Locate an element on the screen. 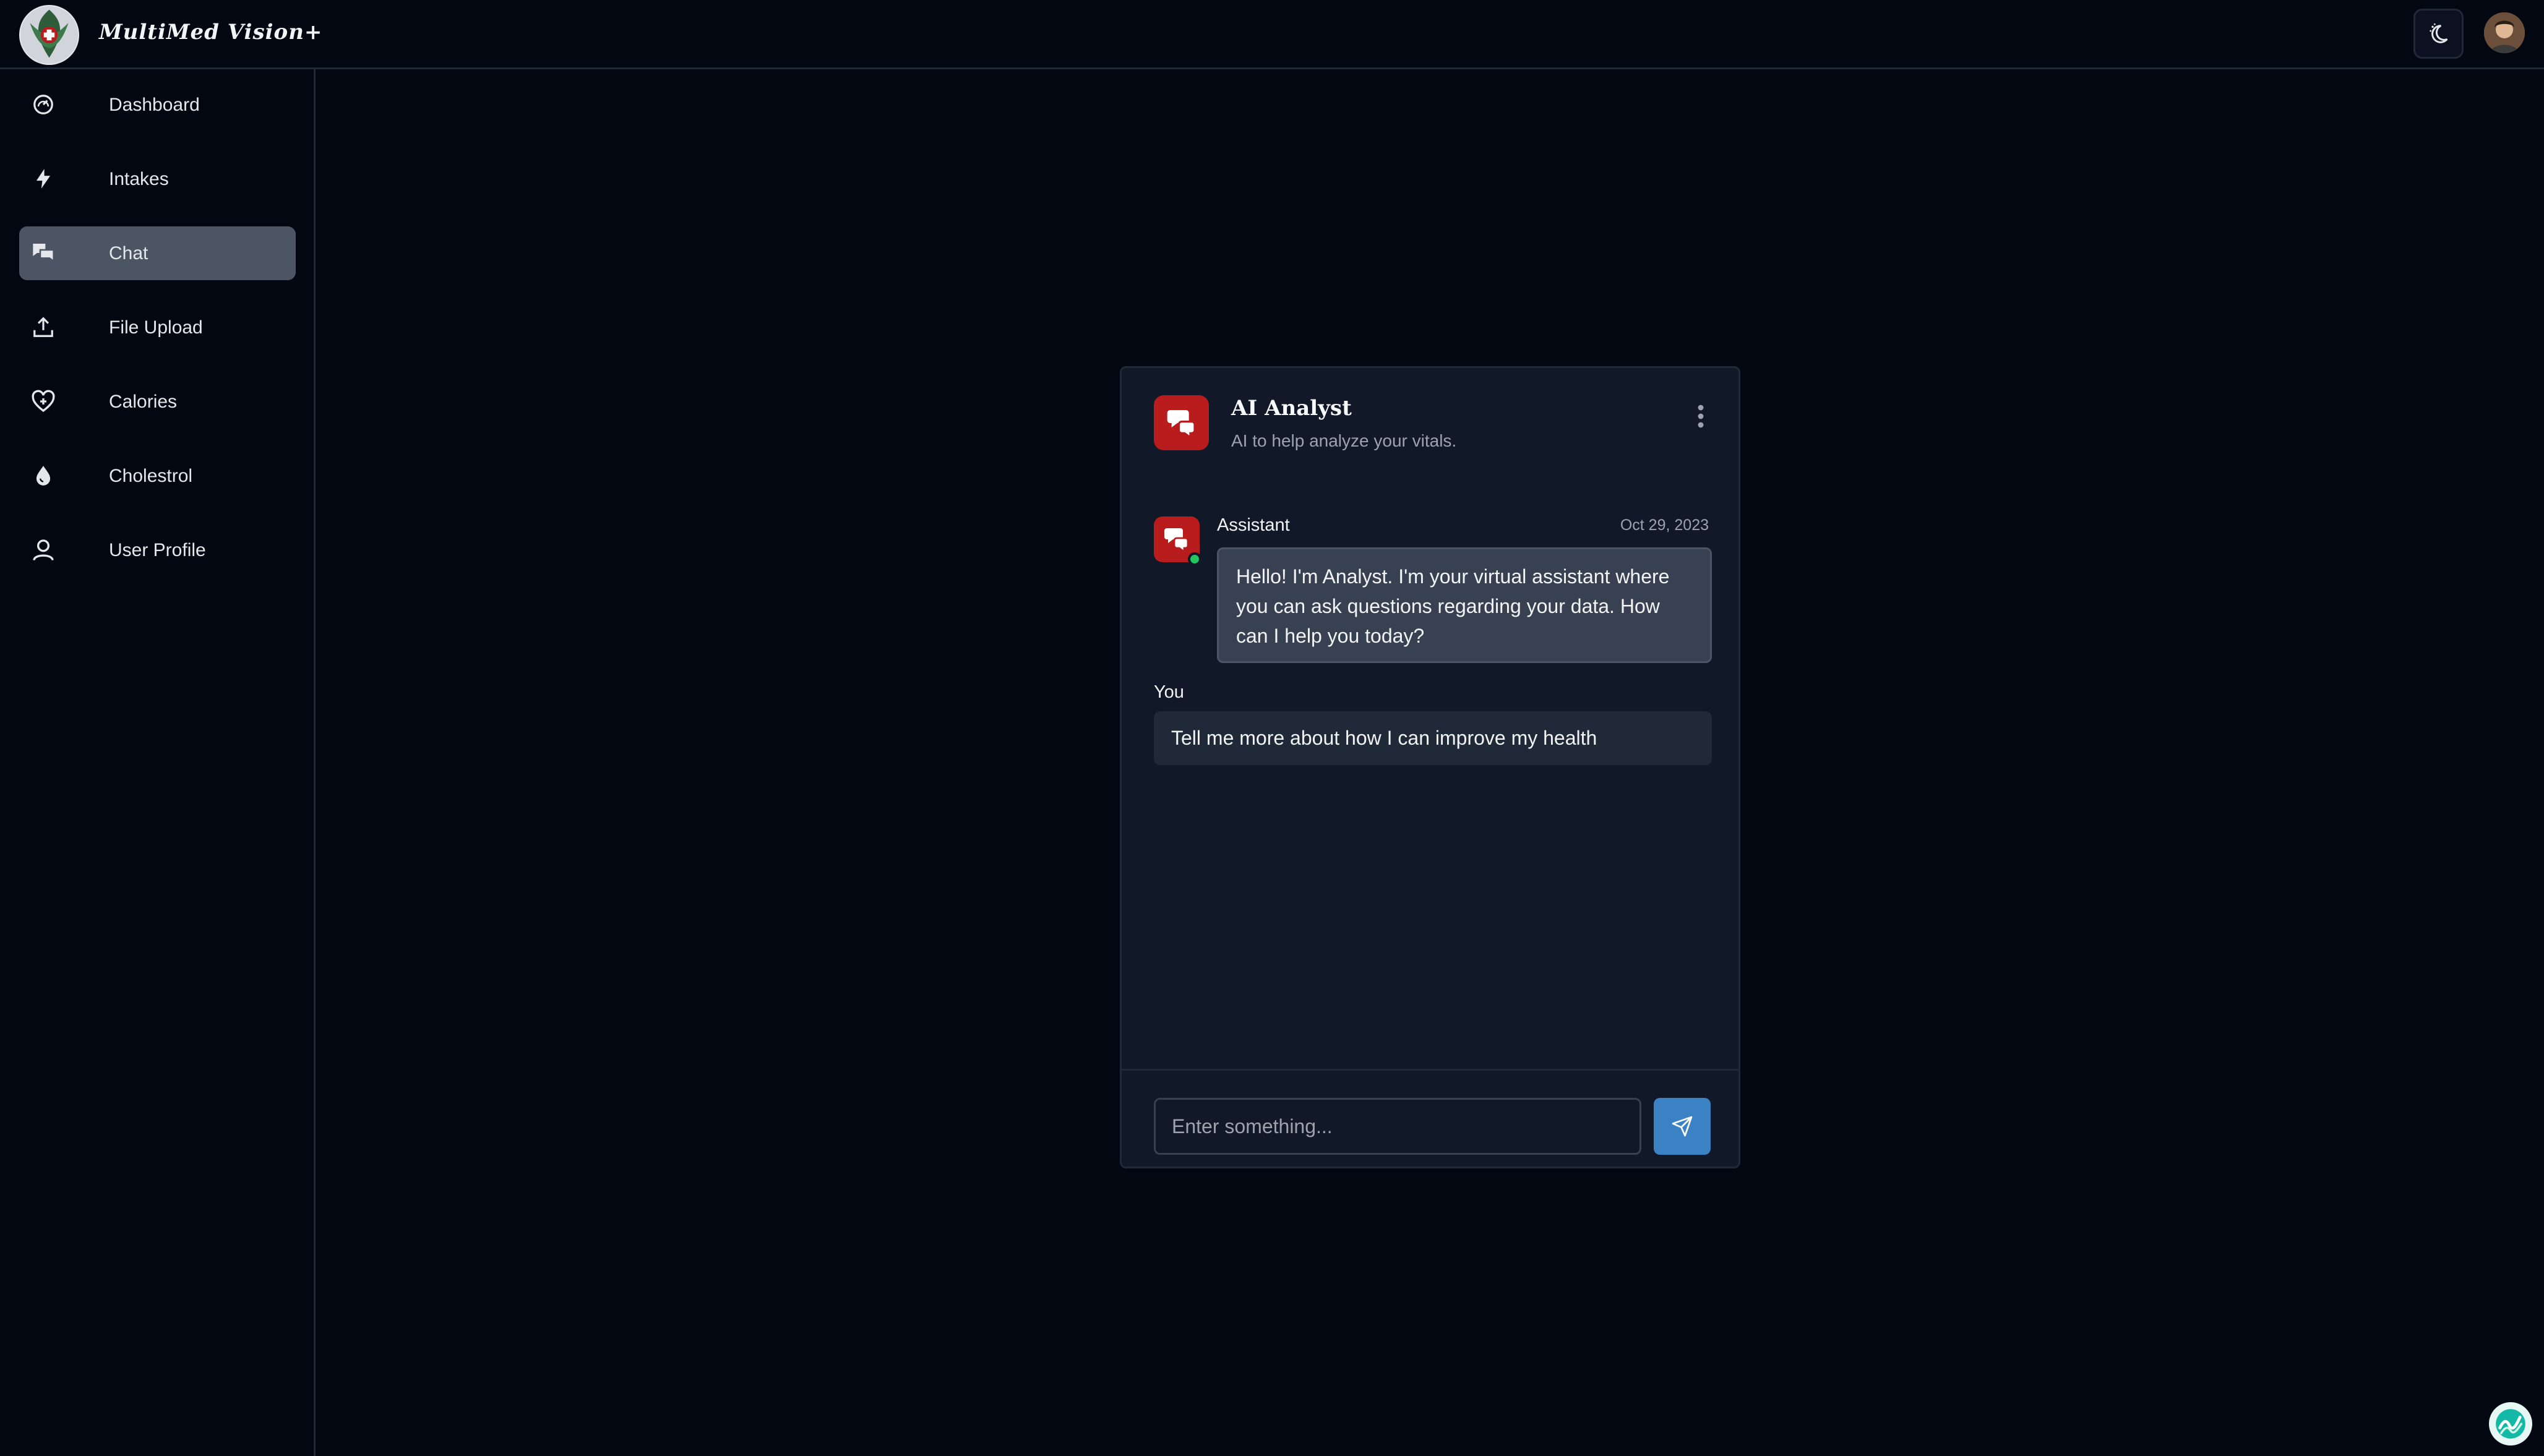 The image size is (2544, 1456). online-status-dot is located at coordinates (1194, 559).